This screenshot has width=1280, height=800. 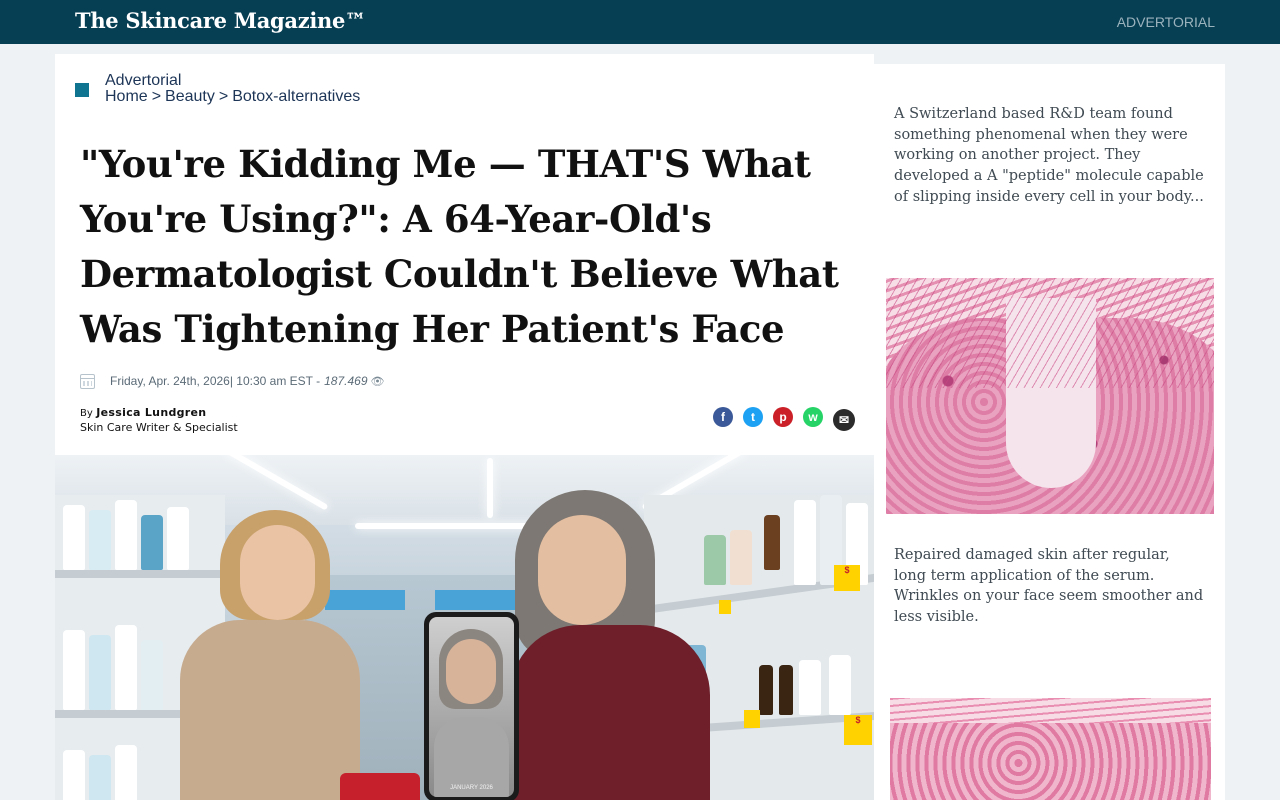 I want to click on author-name: Jessica Lundgren, so click(x=151, y=412).